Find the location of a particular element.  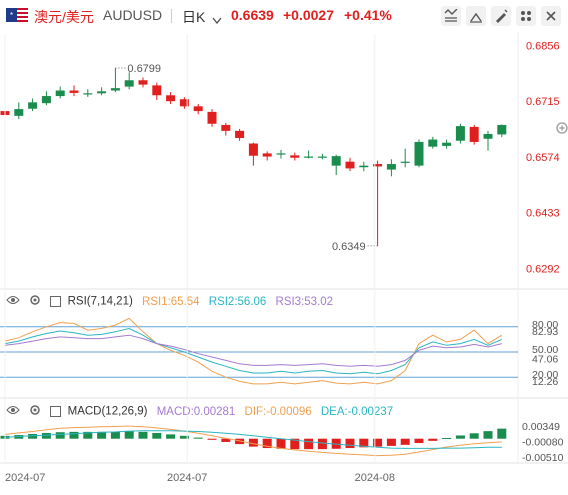

price-tick-label: 0.6715 is located at coordinates (543, 102).